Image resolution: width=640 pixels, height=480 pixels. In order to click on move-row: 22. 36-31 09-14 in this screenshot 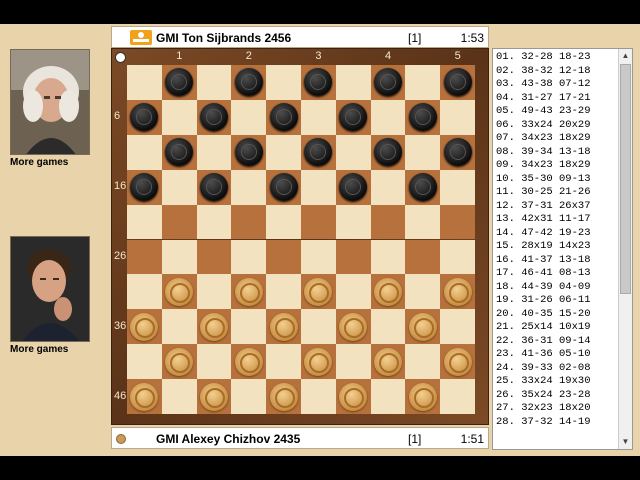, I will do `click(557, 342)`.